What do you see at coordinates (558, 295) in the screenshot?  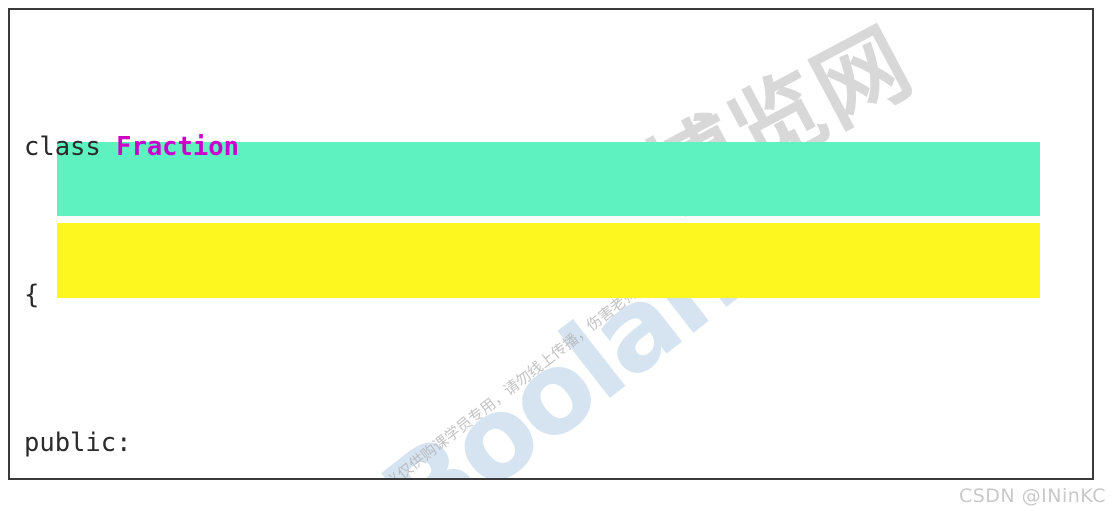 I see `code-line-2: {` at bounding box center [558, 295].